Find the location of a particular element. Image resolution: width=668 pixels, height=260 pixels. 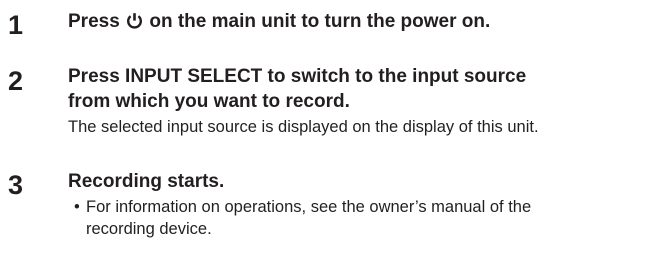

power-icon is located at coordinates (134, 21).